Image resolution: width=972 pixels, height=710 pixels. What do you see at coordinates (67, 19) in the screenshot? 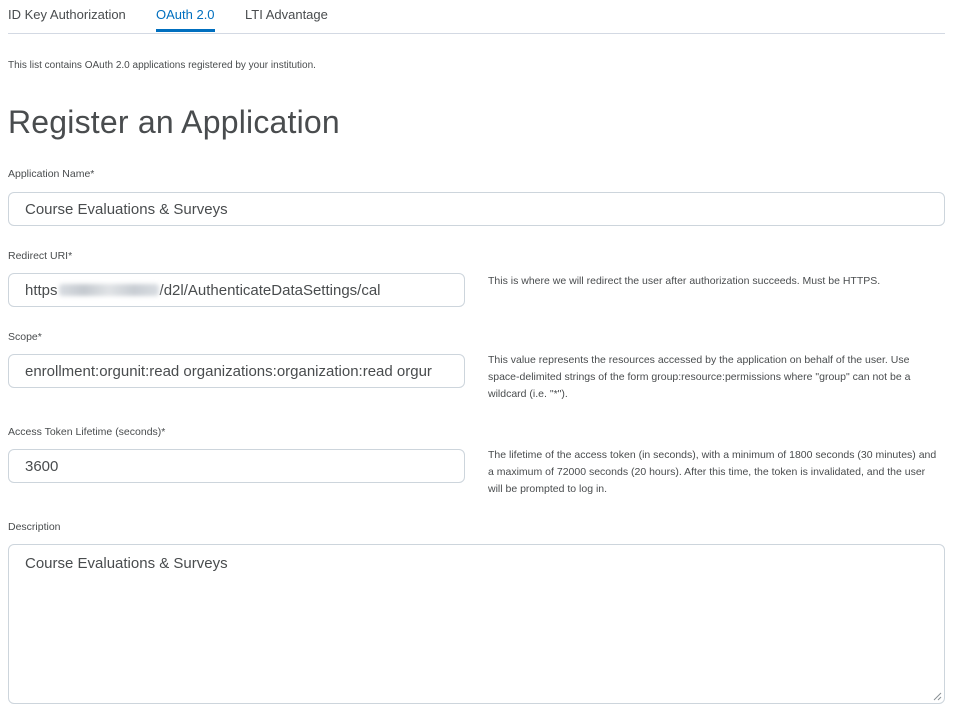
I see `tab-id-key-authorization: ID Key Authorization` at bounding box center [67, 19].